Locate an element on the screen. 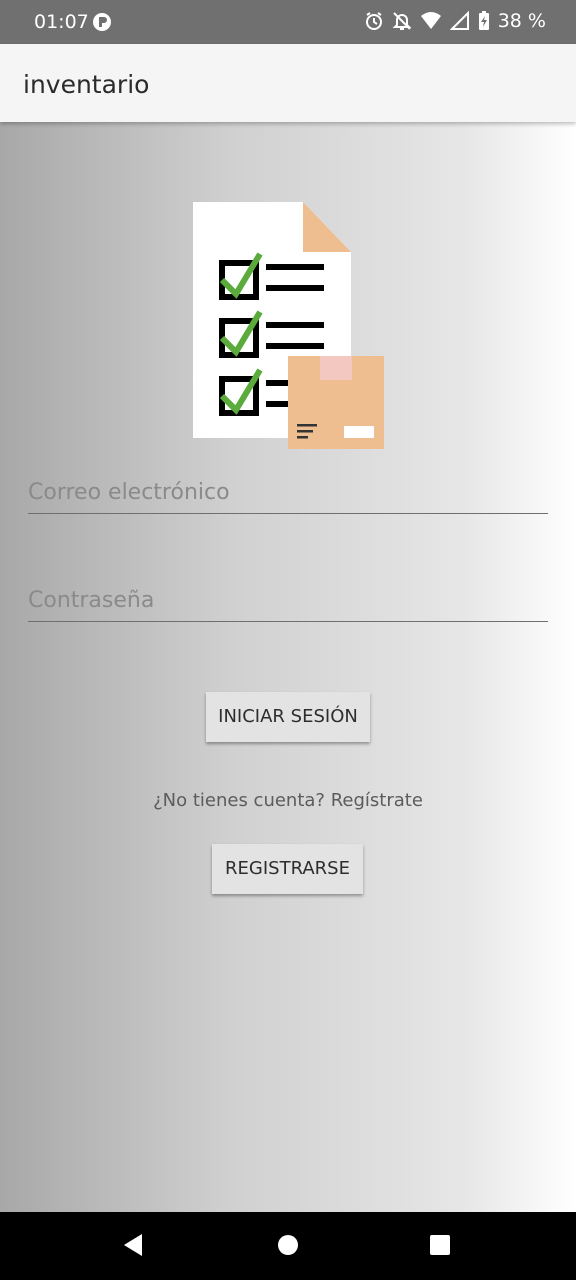 The image size is (576, 1280). password-input is located at coordinates (288, 599).